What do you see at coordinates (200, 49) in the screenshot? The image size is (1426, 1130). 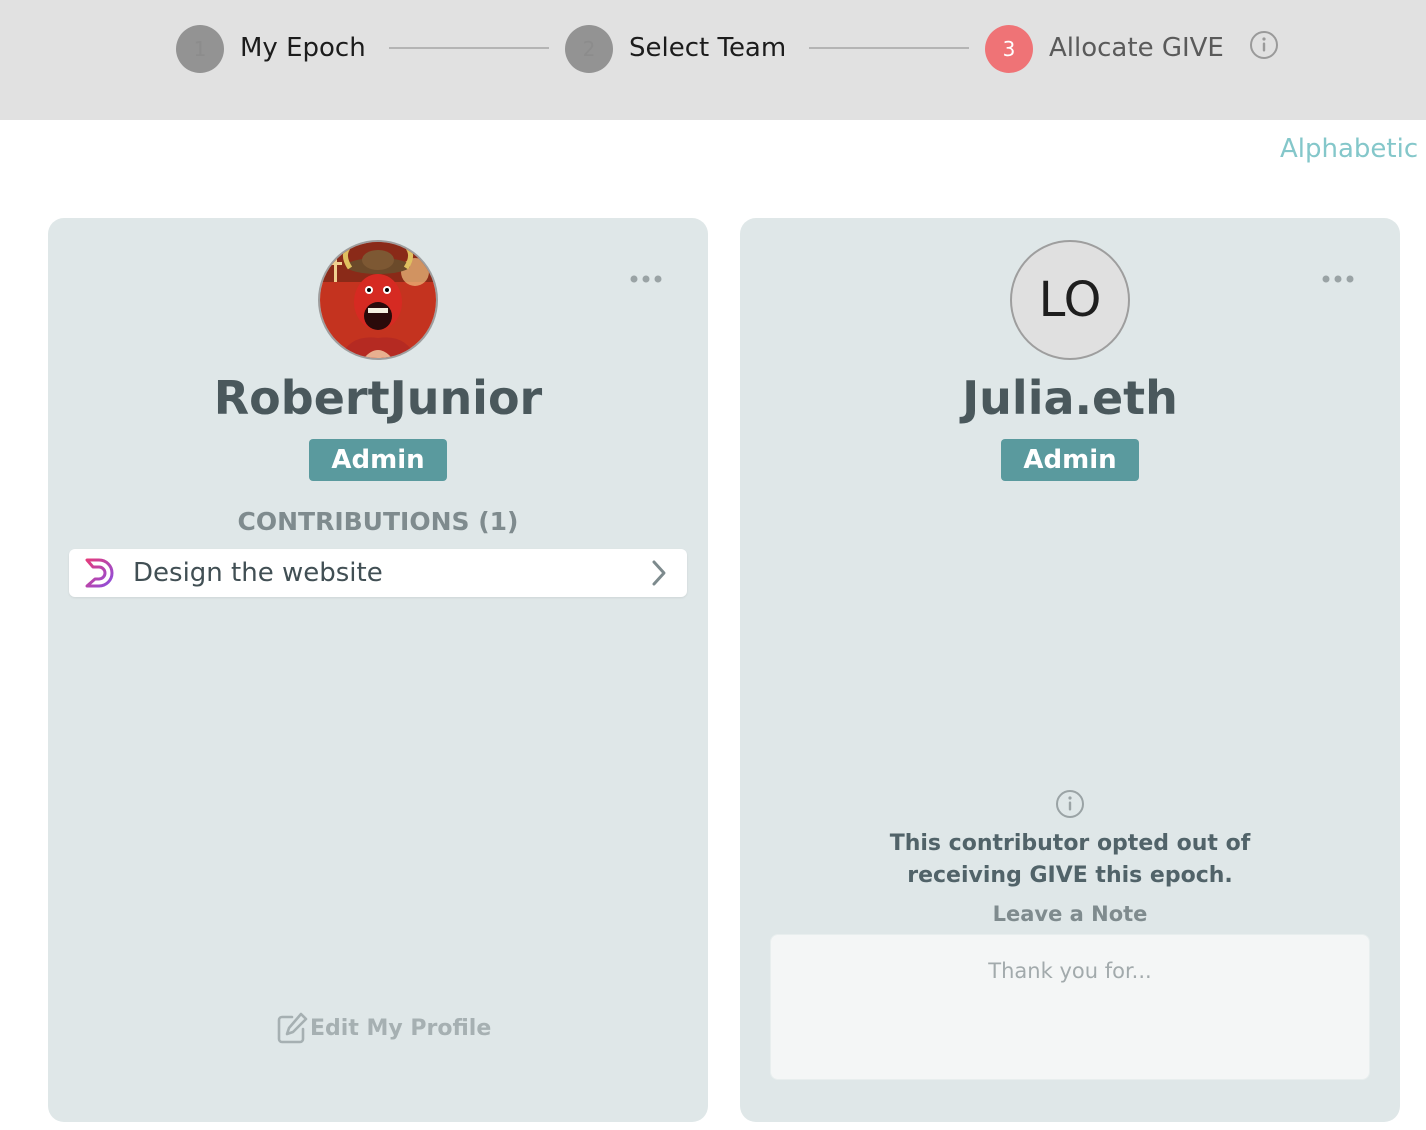 I see `step-1-number: 1` at bounding box center [200, 49].